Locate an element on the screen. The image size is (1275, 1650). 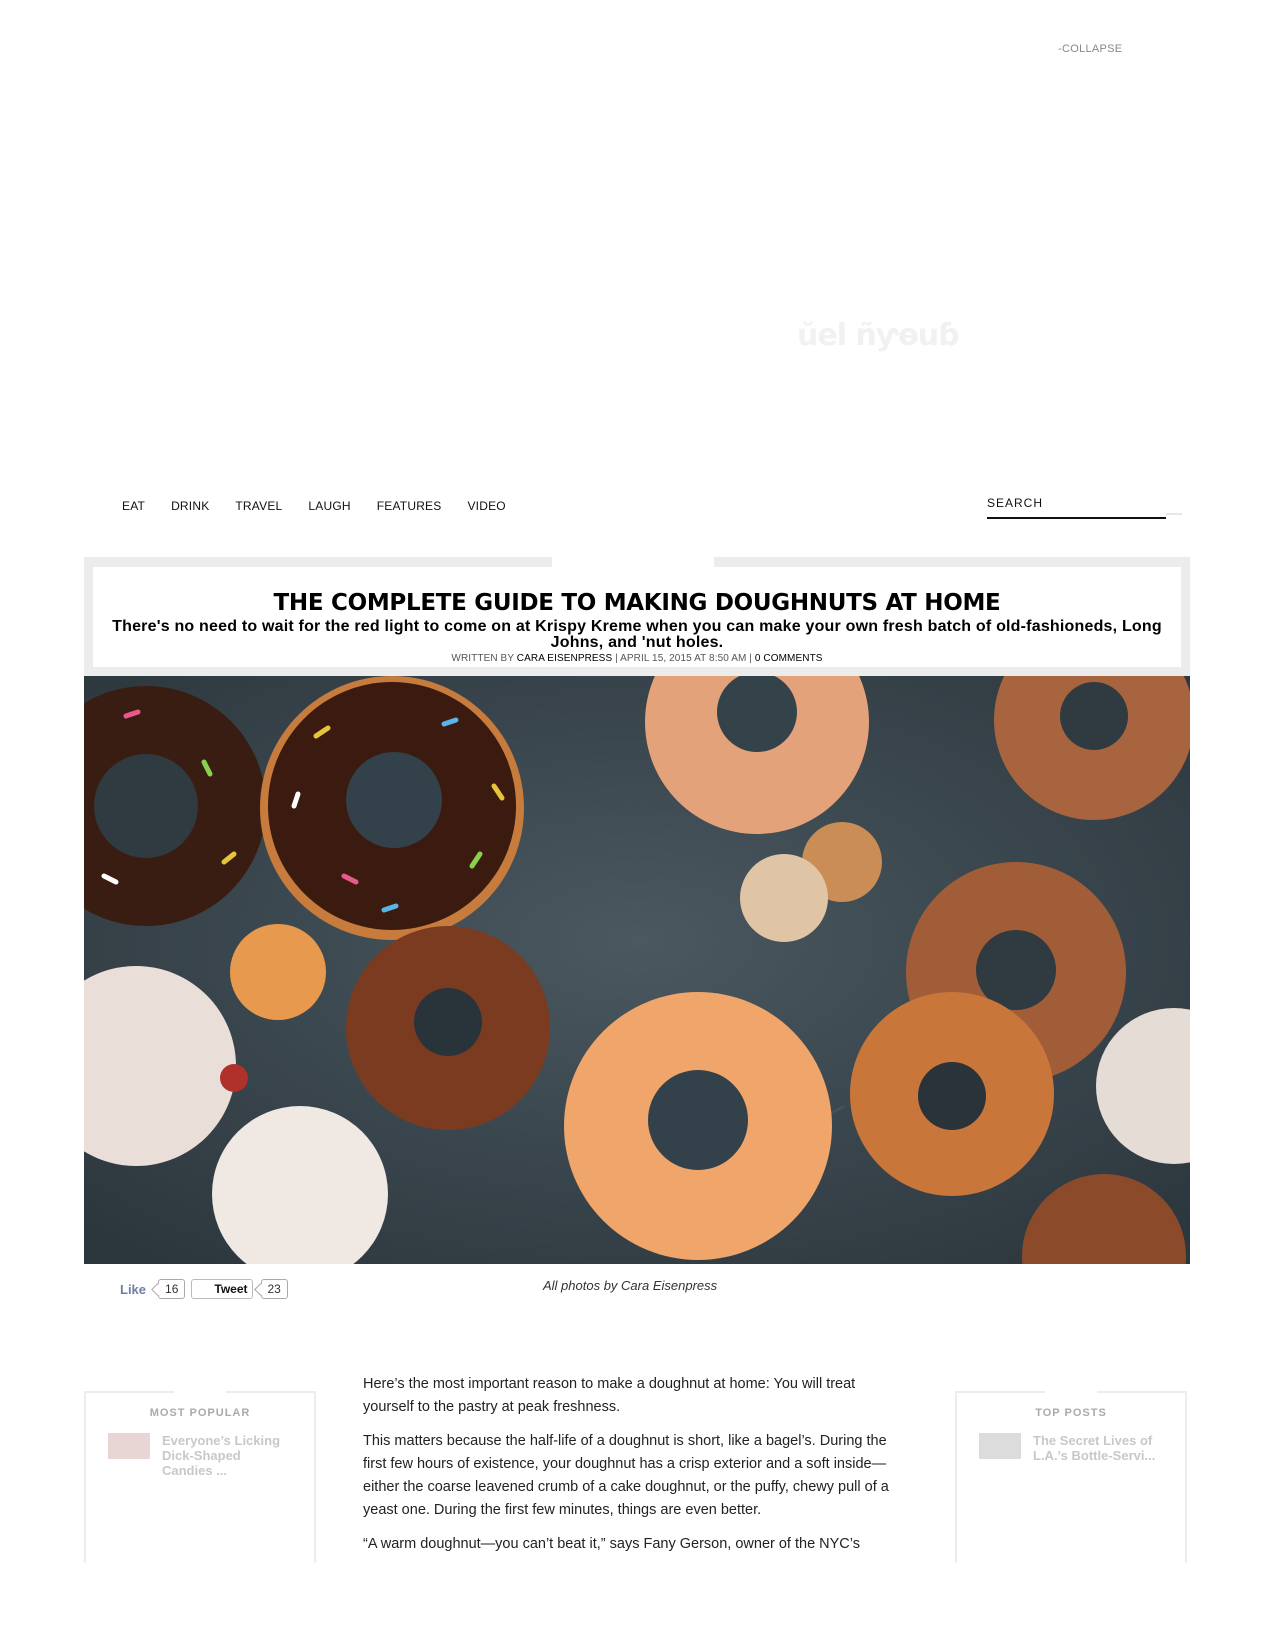
tweet-button: Tweet is located at coordinates (222, 1289).